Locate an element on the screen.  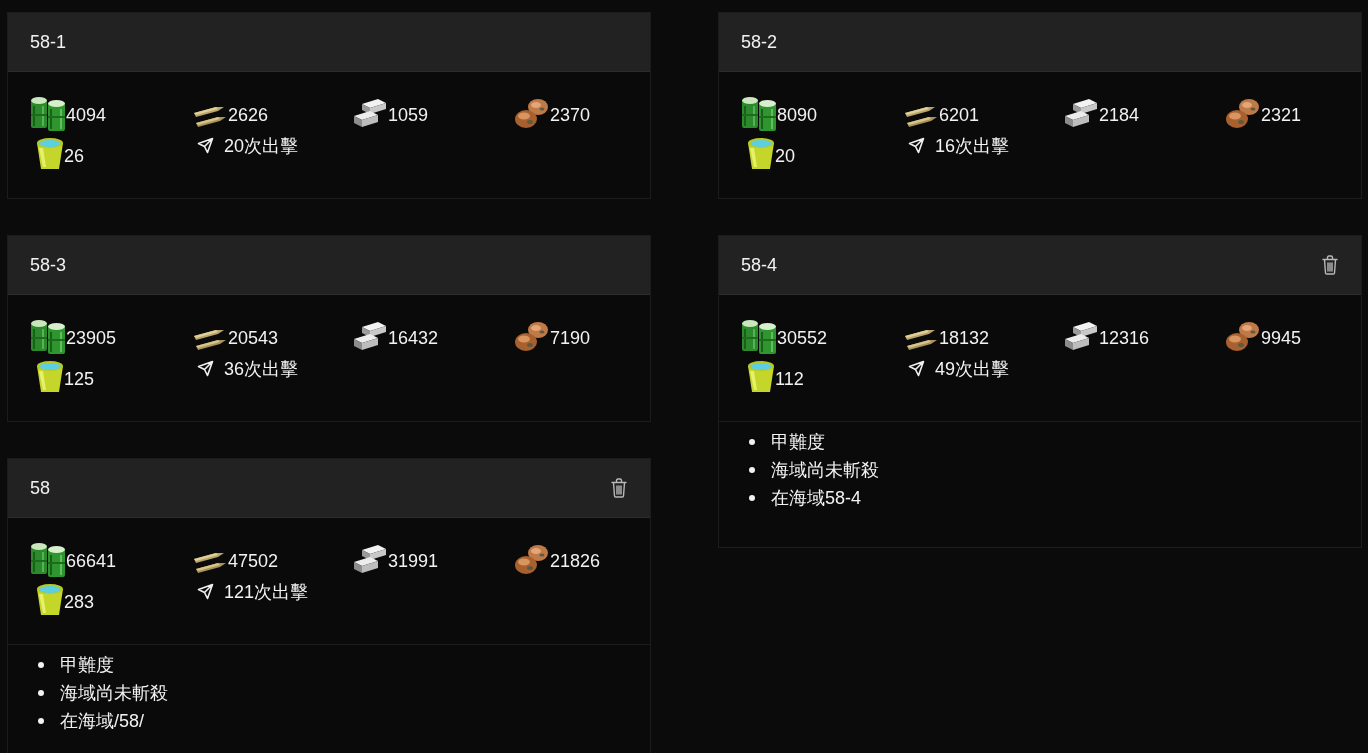
sortie-count: 121次出擊 is located at coordinates (266, 592).